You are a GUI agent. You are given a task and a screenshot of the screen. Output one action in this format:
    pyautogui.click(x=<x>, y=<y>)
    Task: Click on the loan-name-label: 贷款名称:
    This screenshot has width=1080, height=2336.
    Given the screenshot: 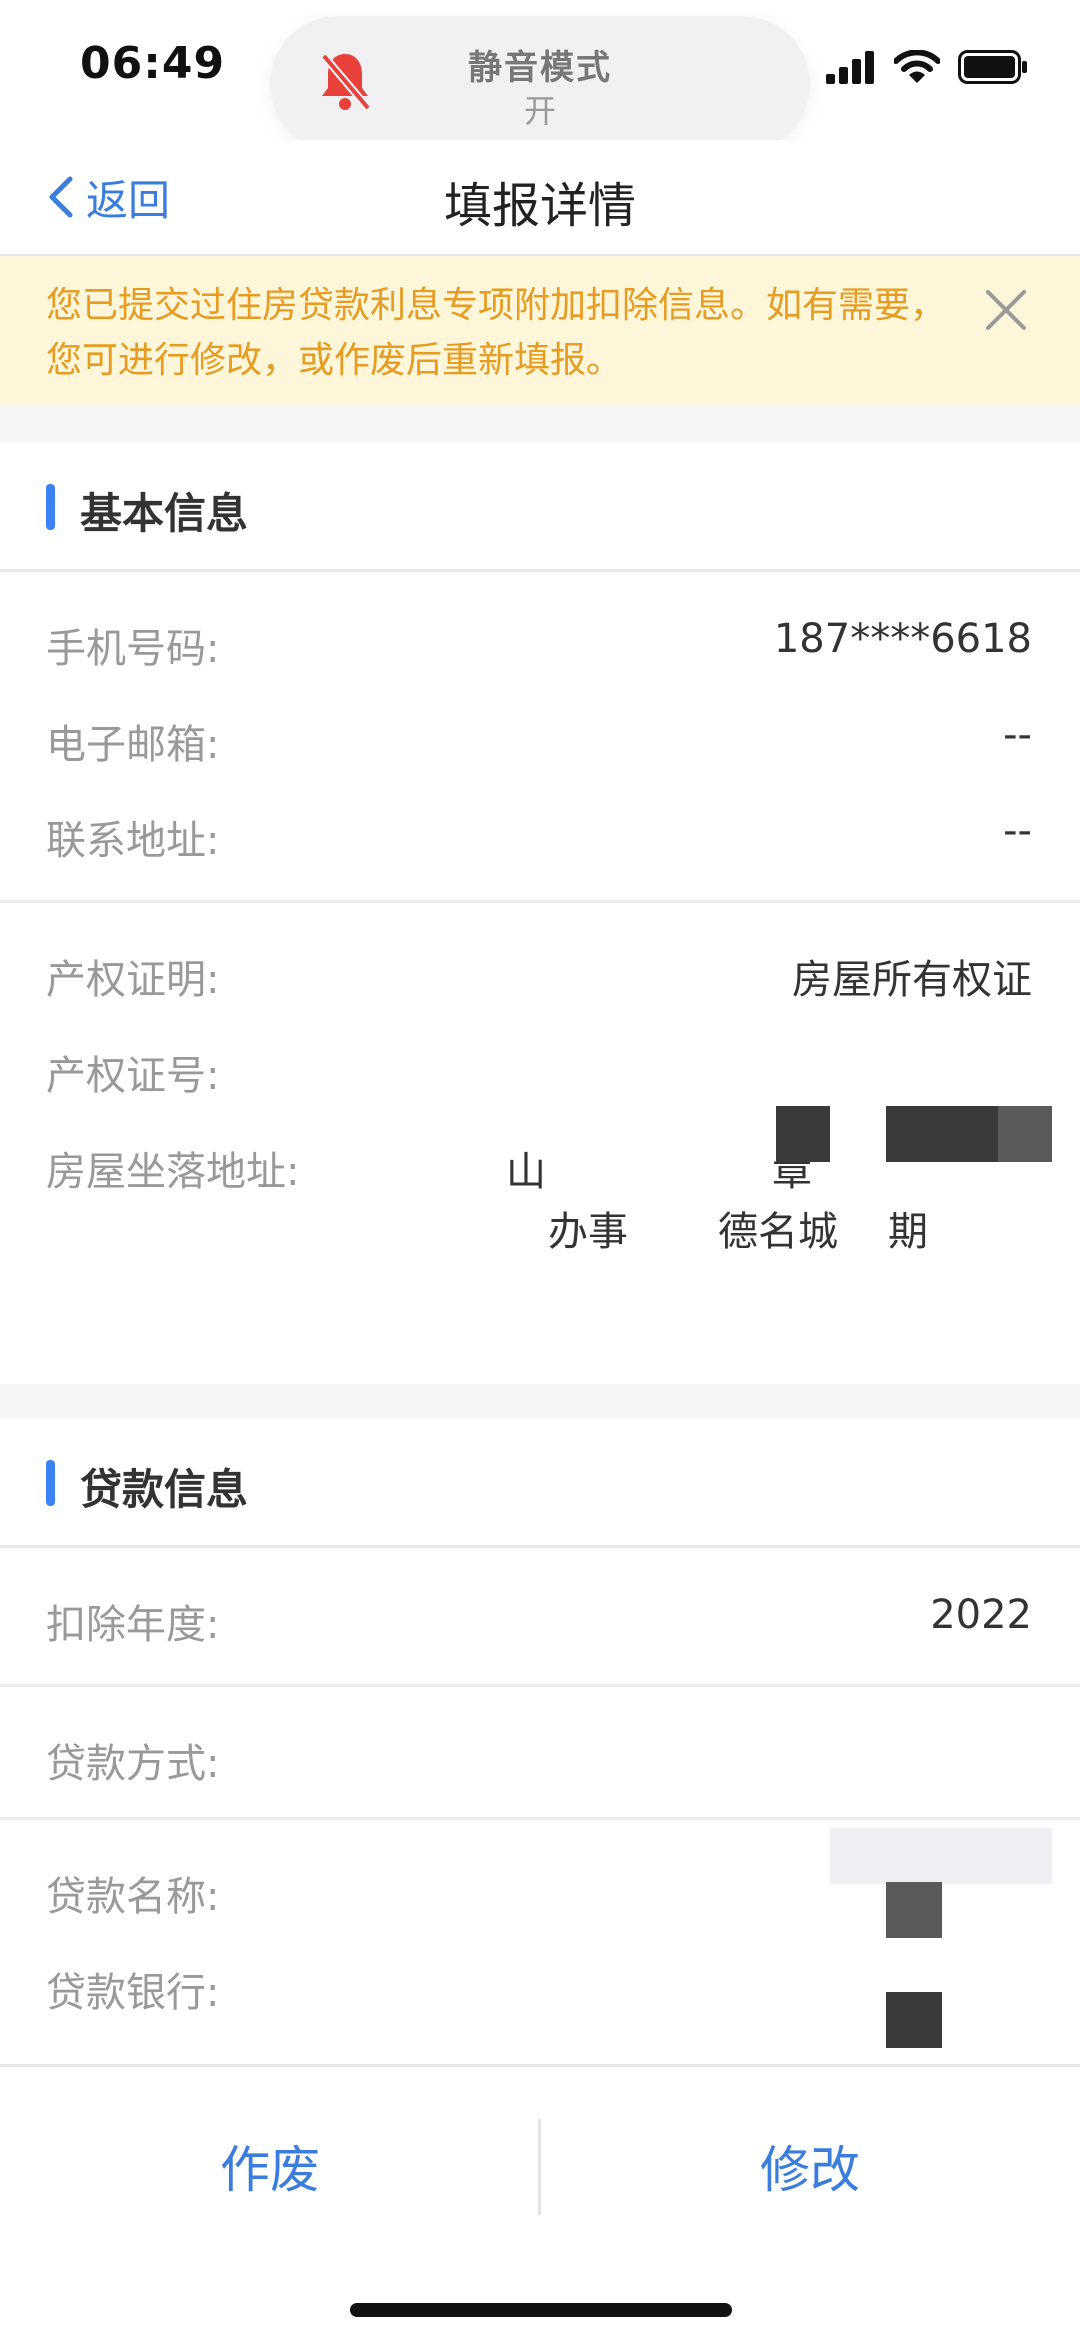 What is the action you would take?
    pyautogui.click(x=133, y=1897)
    